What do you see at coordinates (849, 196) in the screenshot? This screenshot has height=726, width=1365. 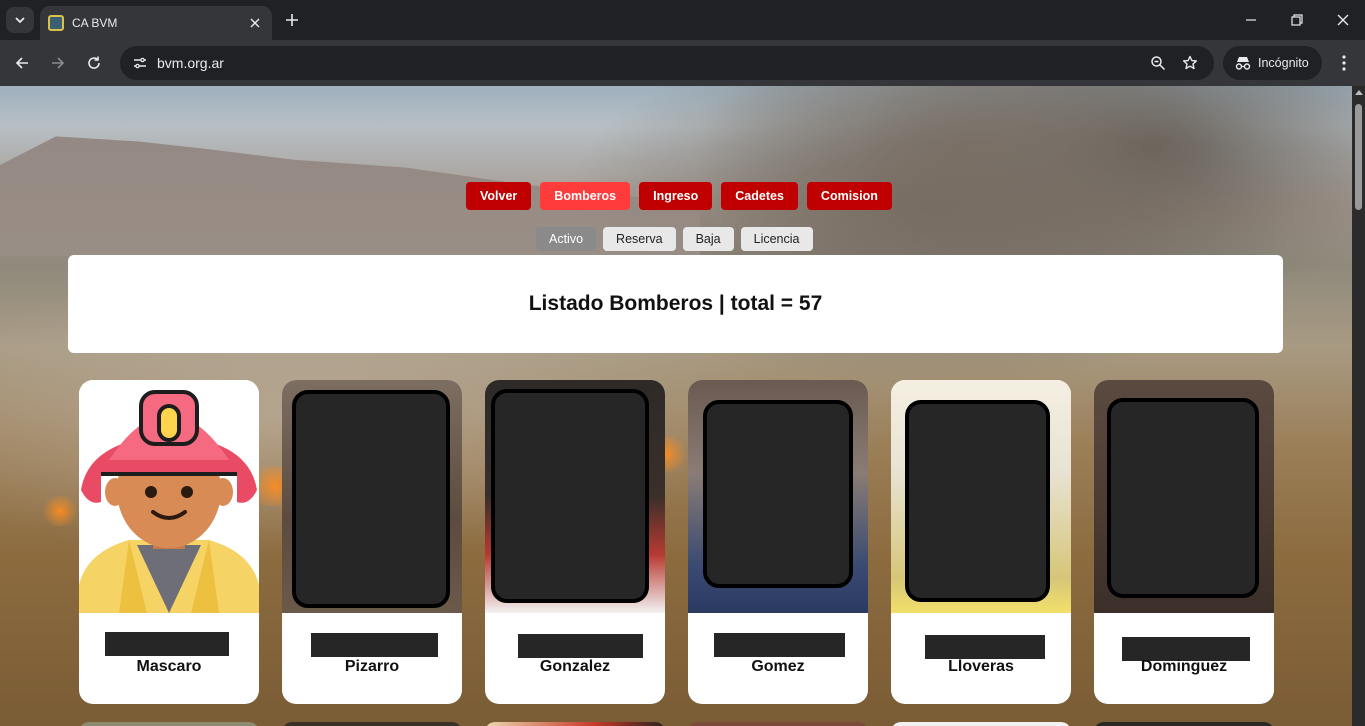 I see `nav-comision-button: Comision` at bounding box center [849, 196].